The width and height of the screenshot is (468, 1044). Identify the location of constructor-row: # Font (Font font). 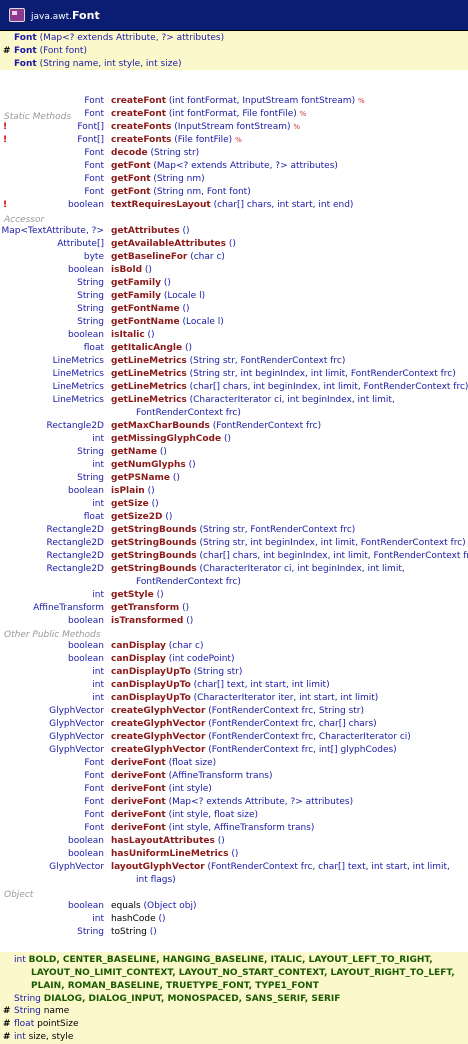
(234, 51).